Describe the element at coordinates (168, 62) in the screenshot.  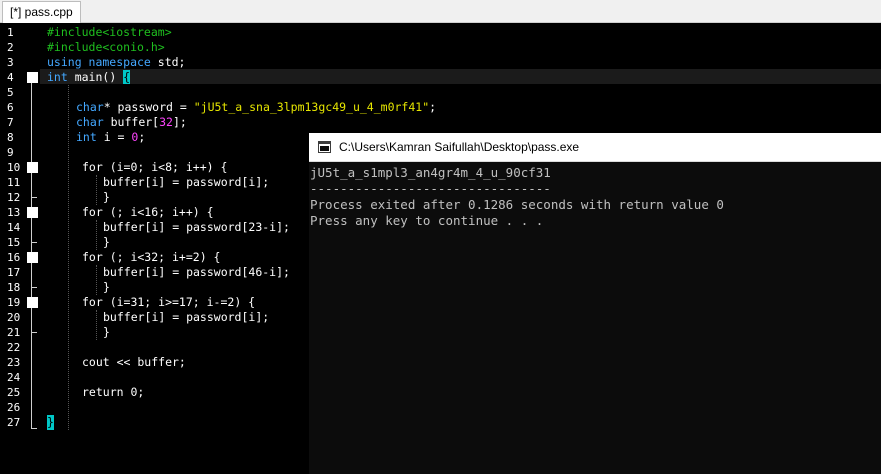
I see `code-text: std;` at that location.